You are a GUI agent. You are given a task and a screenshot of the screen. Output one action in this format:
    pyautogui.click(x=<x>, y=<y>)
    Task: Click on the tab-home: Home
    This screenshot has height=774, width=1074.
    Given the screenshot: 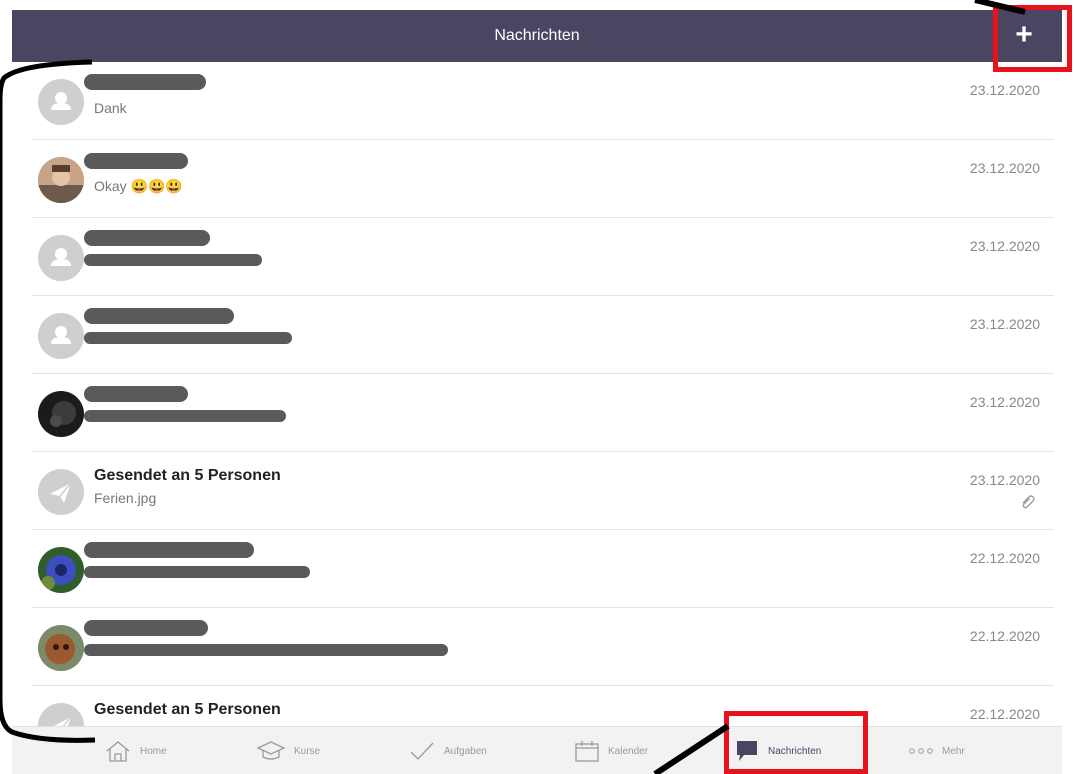 What is the action you would take?
    pyautogui.click(x=135, y=750)
    